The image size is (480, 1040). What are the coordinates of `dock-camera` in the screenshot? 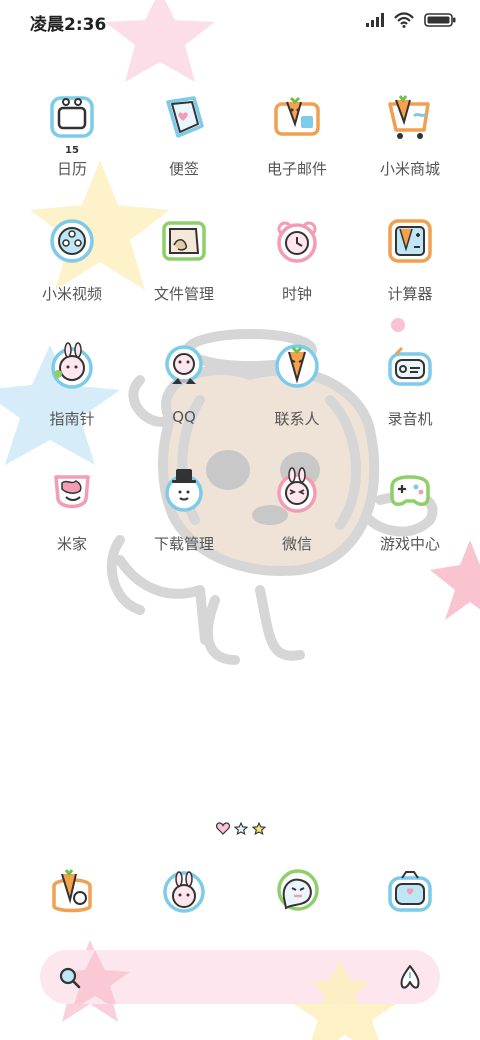 It's located at (410, 892).